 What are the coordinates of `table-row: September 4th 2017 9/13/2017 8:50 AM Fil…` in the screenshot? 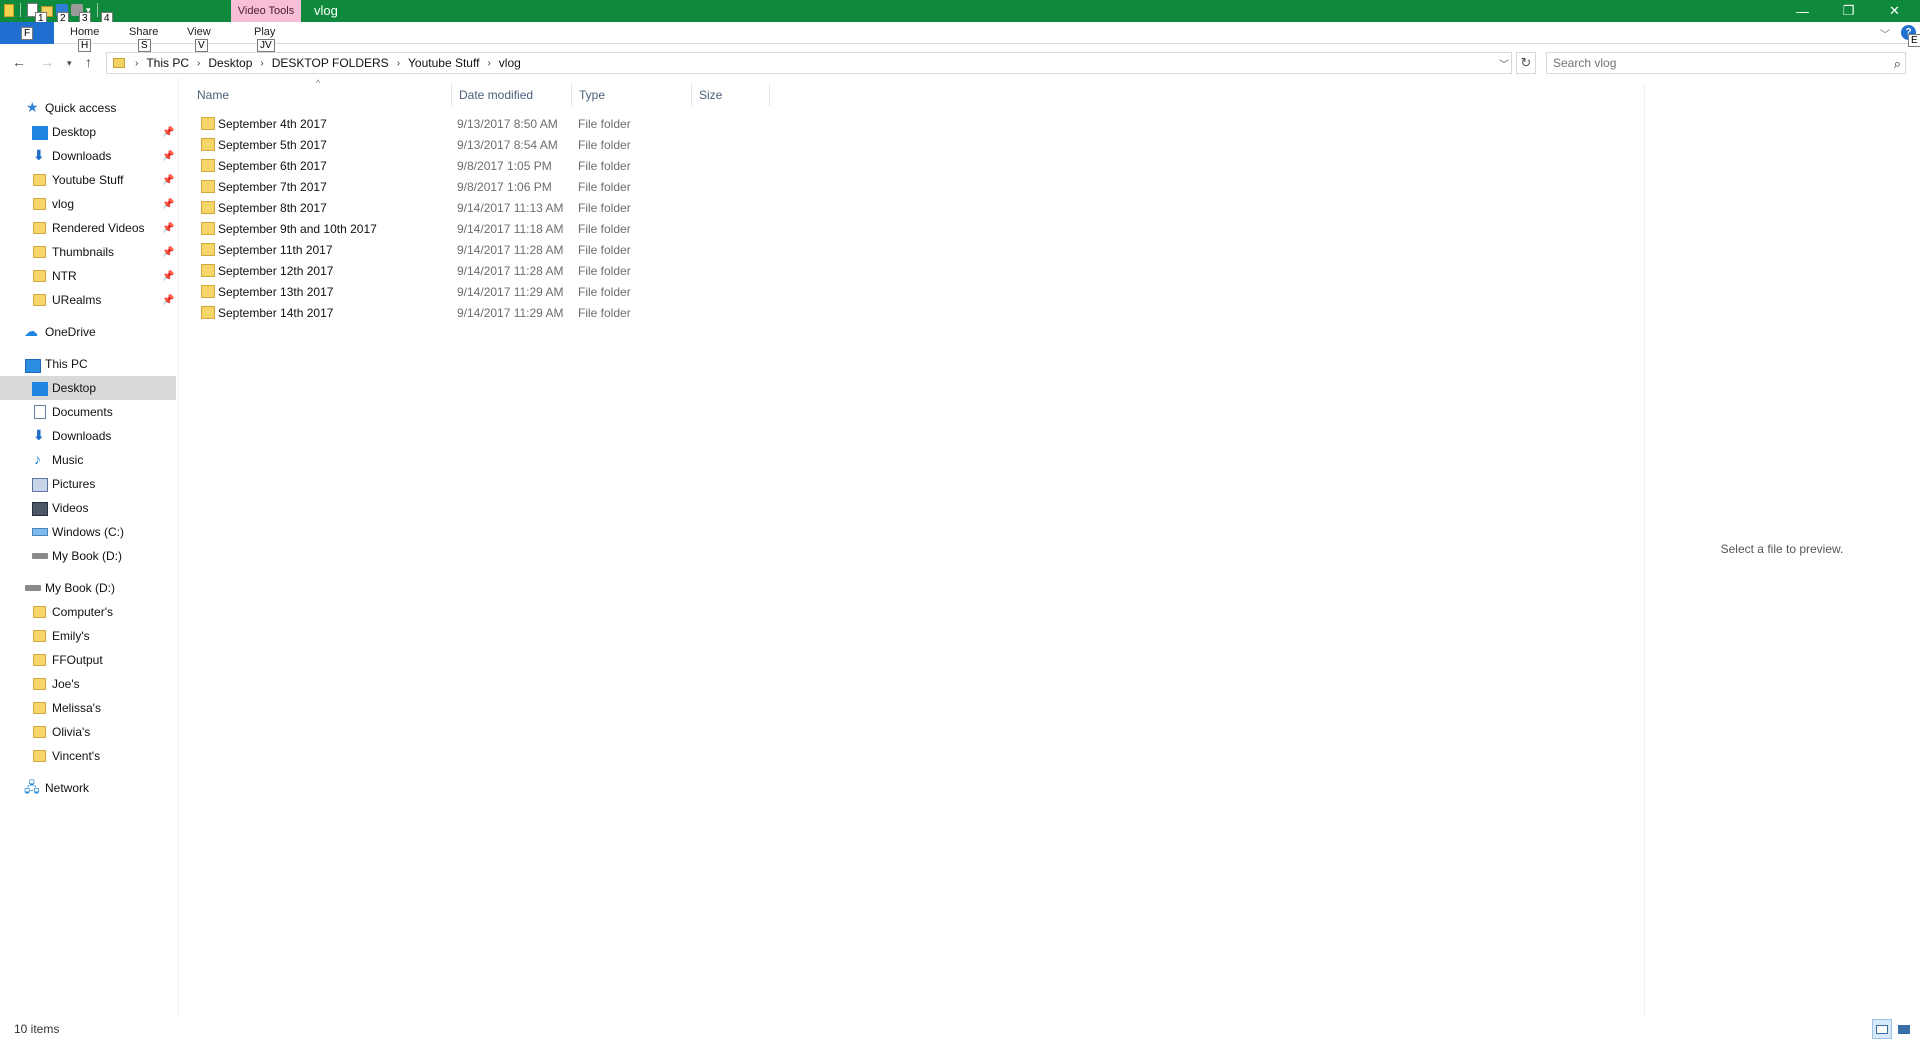 It's located at (480, 123).